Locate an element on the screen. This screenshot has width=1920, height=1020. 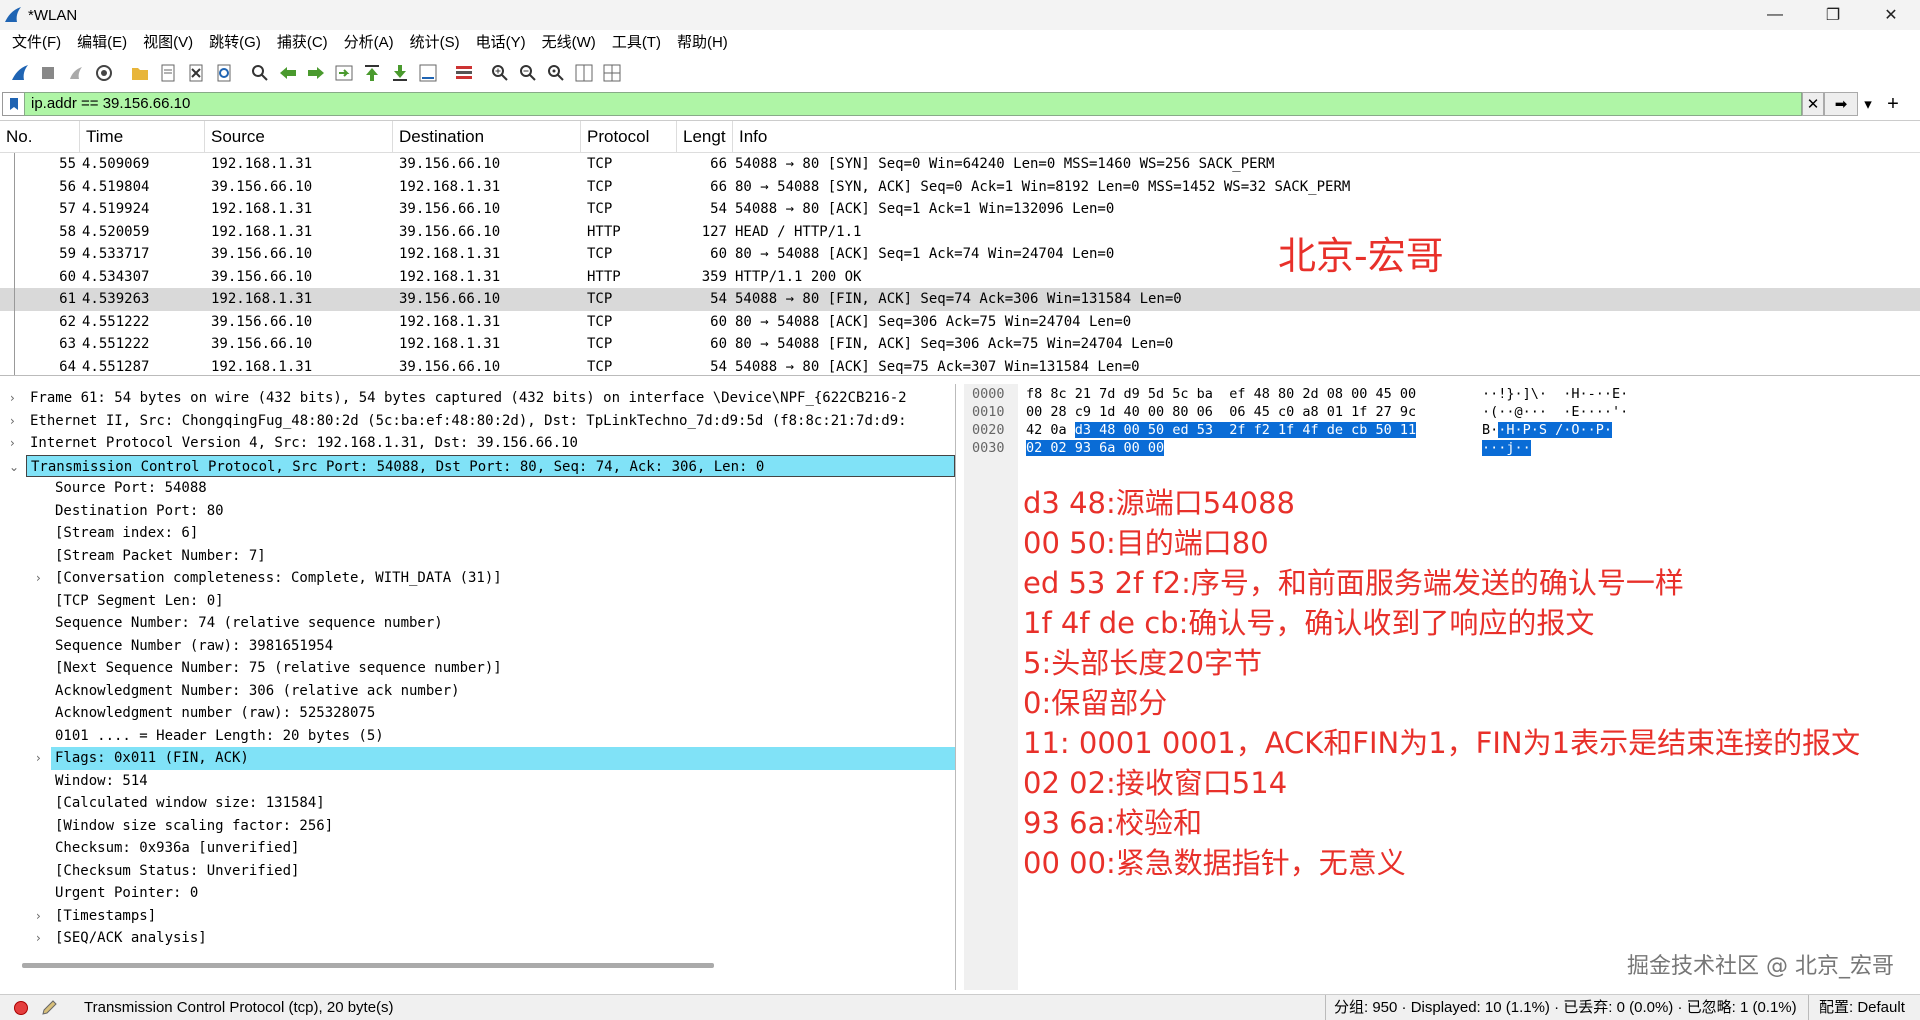
detail-window: Window: 514 is located at coordinates (477, 781).